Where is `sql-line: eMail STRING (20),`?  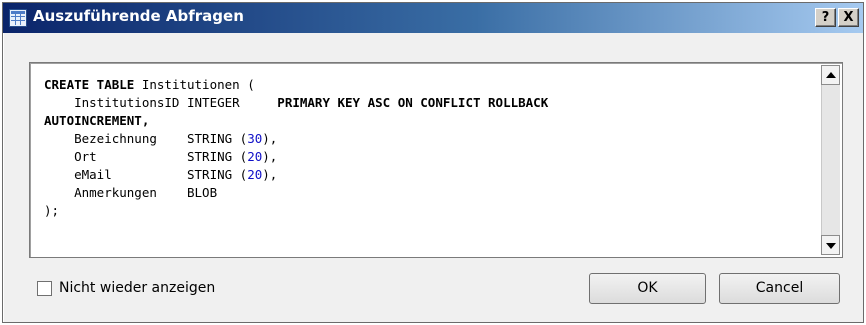
sql-line: eMail STRING (20), is located at coordinates (429, 175).